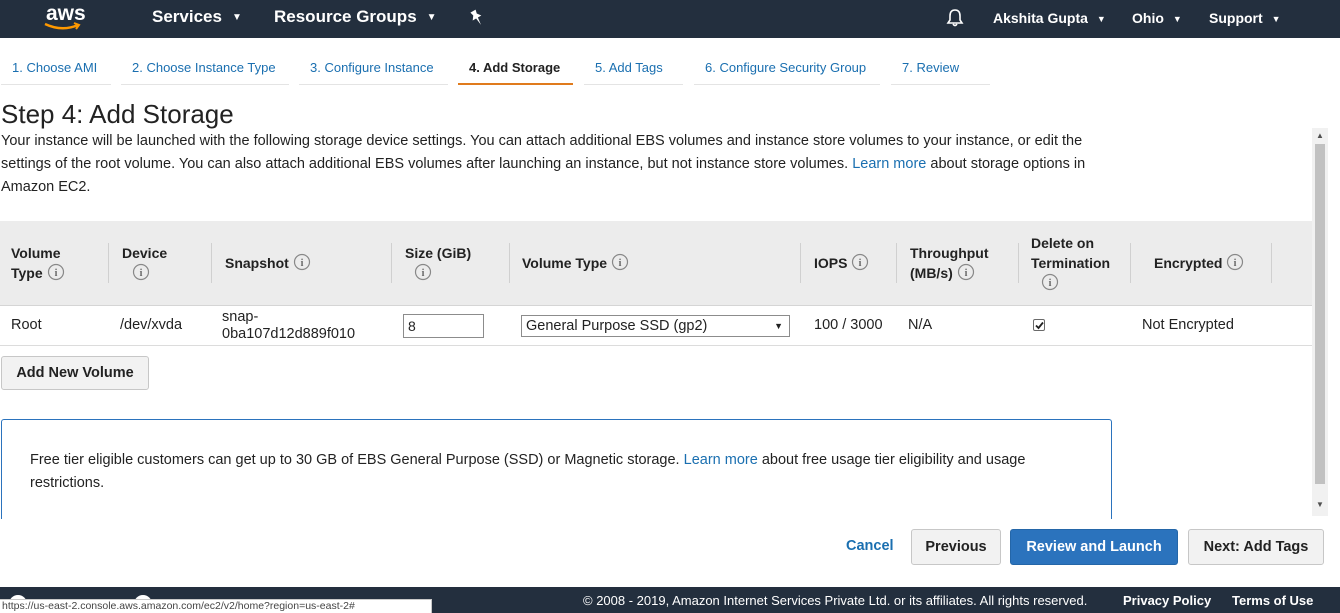 The image size is (1340, 613). I want to click on checkmark-icon, so click(1039, 325).